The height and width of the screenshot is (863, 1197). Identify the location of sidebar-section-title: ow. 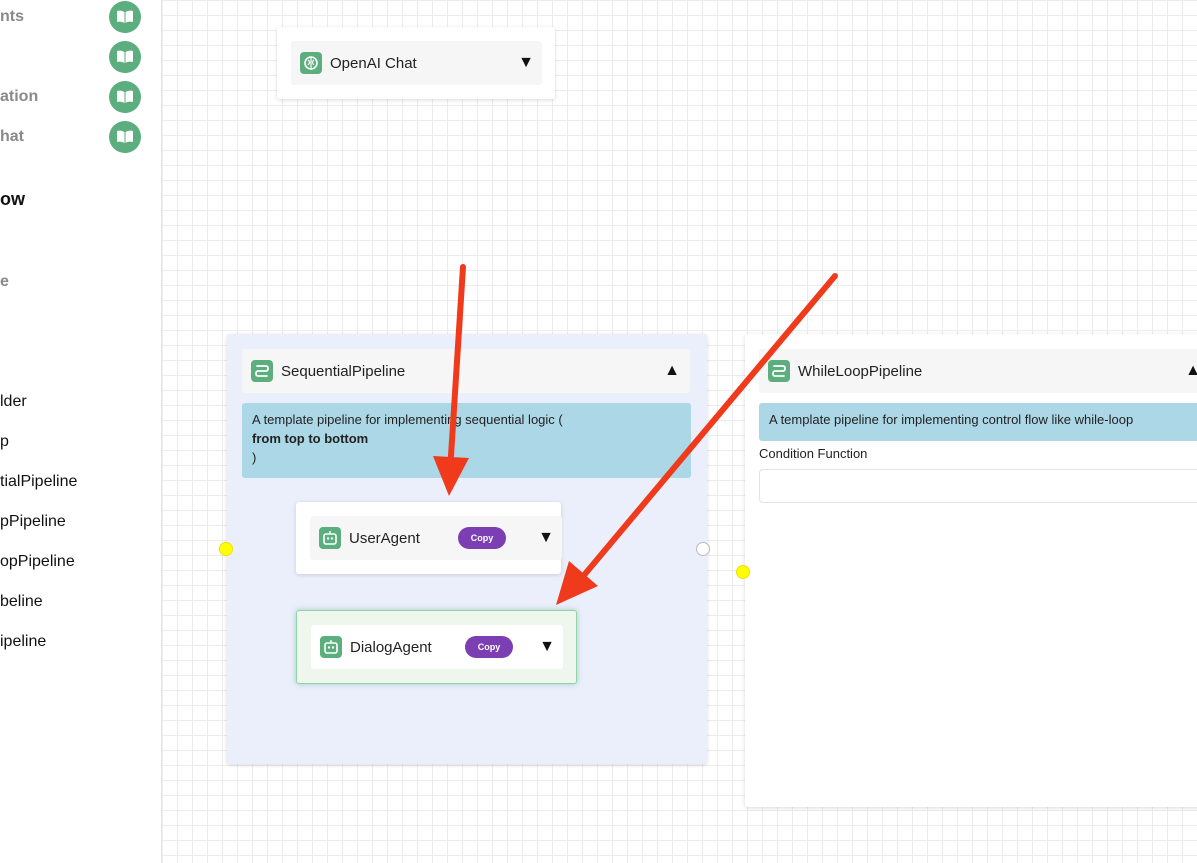
(12, 199).